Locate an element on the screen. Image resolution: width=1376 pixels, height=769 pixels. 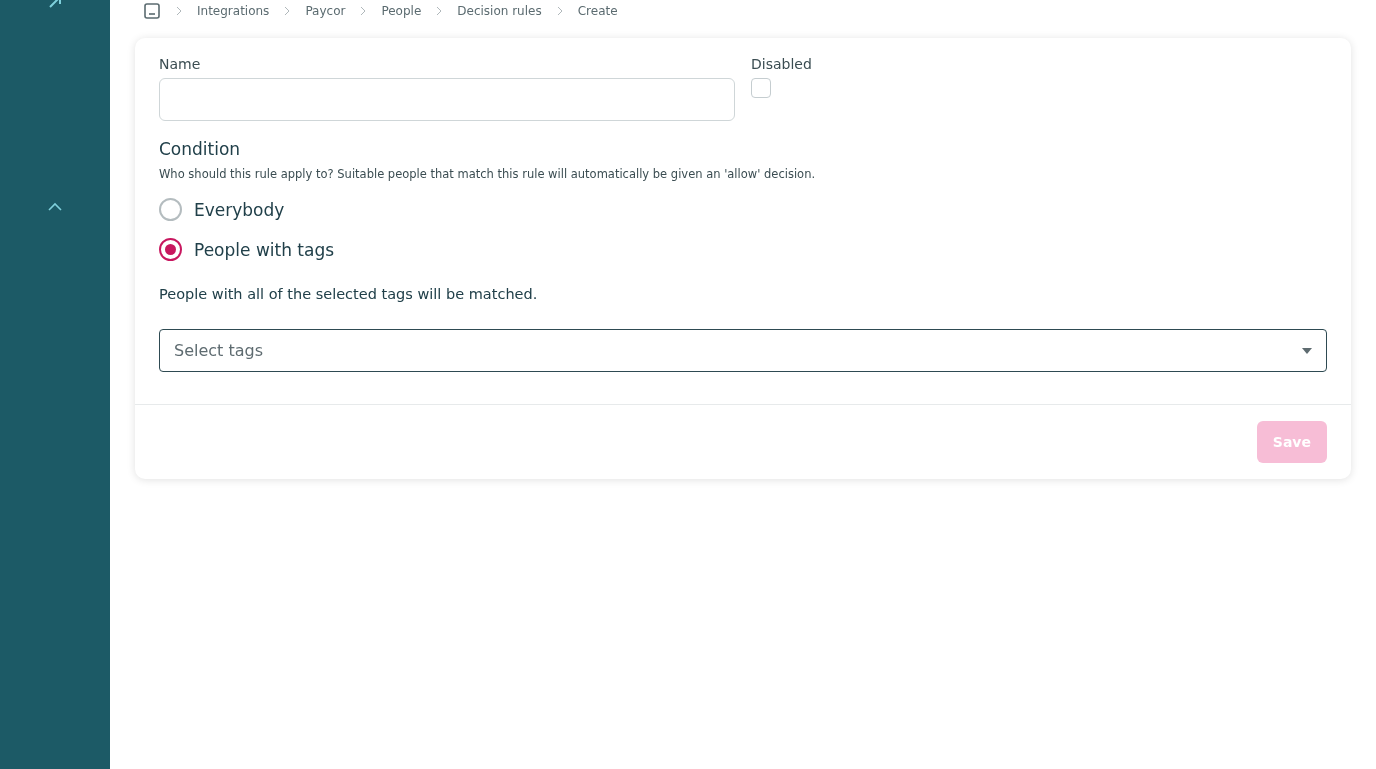
home-icon is located at coordinates (152, 11).